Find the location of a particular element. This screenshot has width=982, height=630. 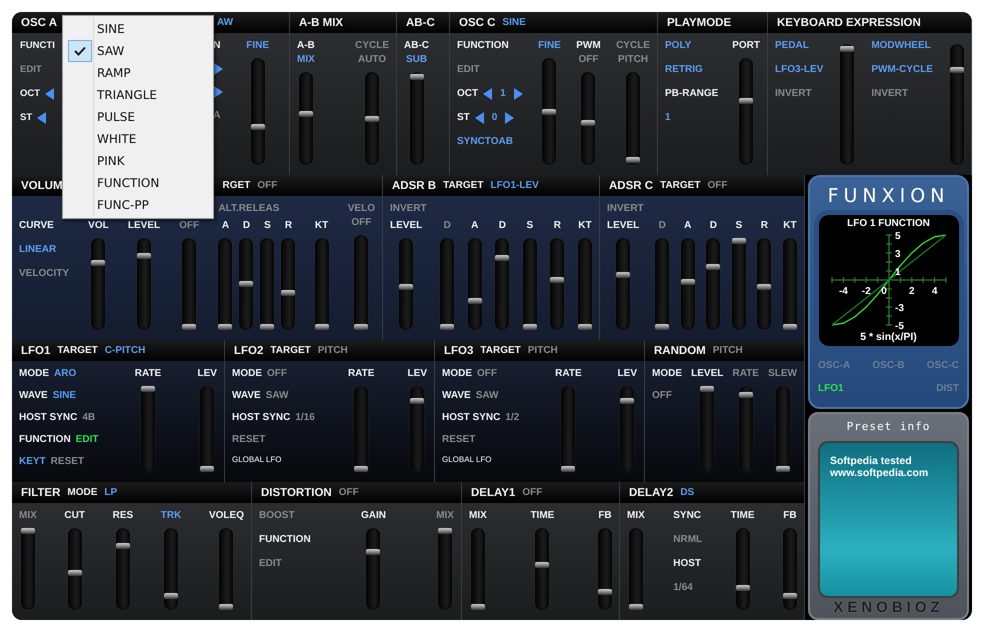

param-label: VELOCITY is located at coordinates (44, 273).